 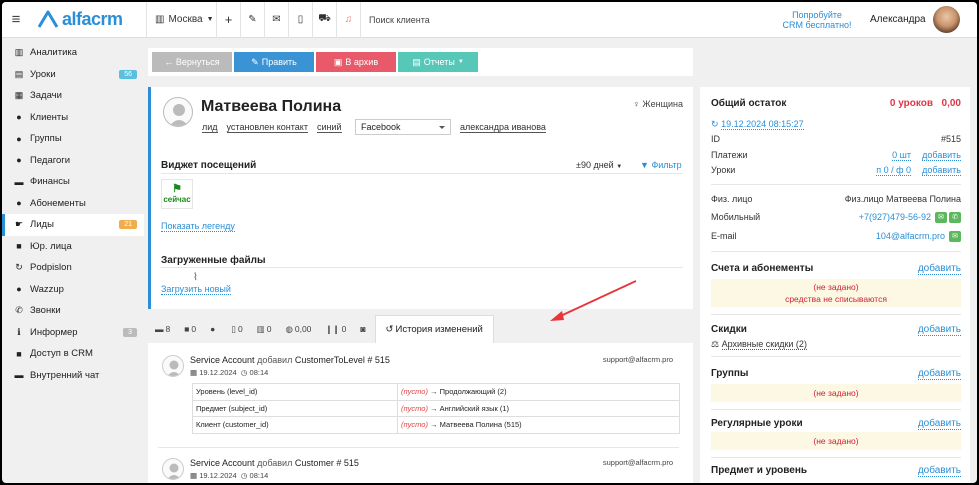 What do you see at coordinates (46, 139) in the screenshot?
I see `sidebar-item-label: Группы` at bounding box center [46, 139].